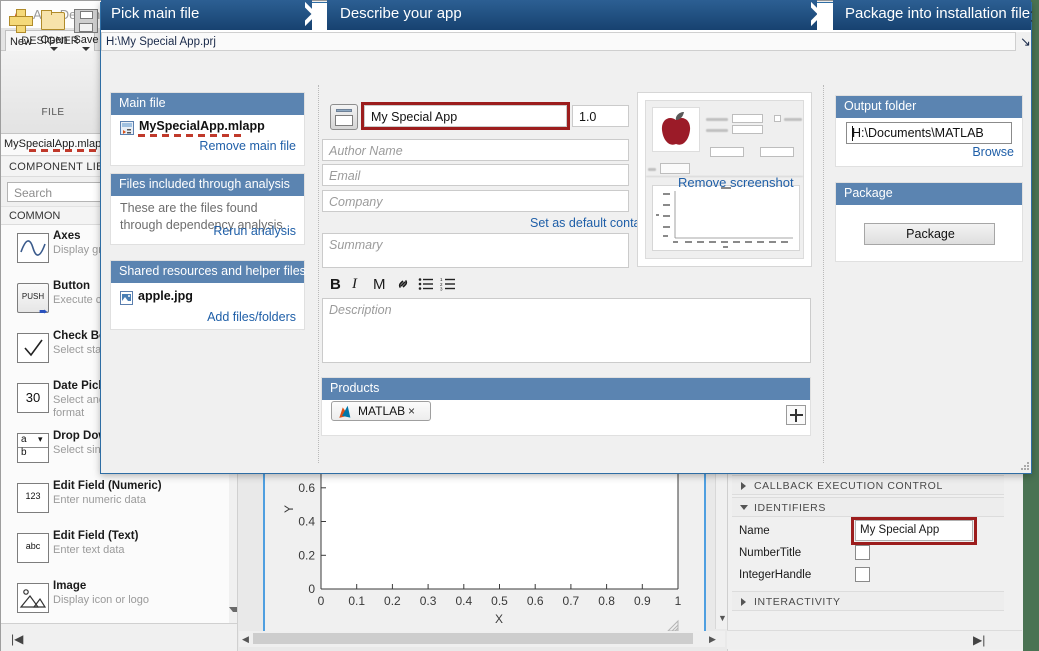 The width and height of the screenshot is (1039, 651). What do you see at coordinates (306, 522) in the screenshot?
I see `svg-text: 0.4` at bounding box center [306, 522].